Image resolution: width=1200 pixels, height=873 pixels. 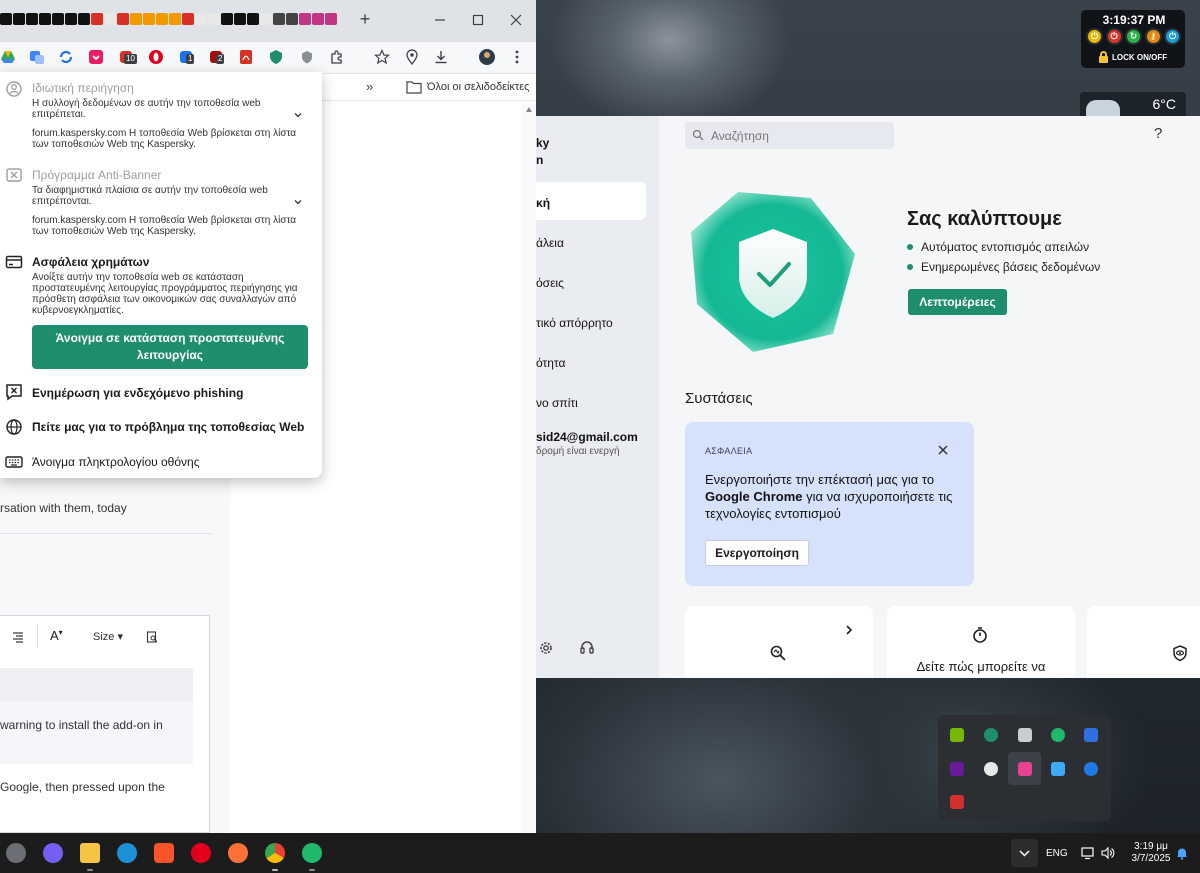 What do you see at coordinates (550, 243) in the screenshot?
I see `sidebar-item-security: άλεια` at bounding box center [550, 243].